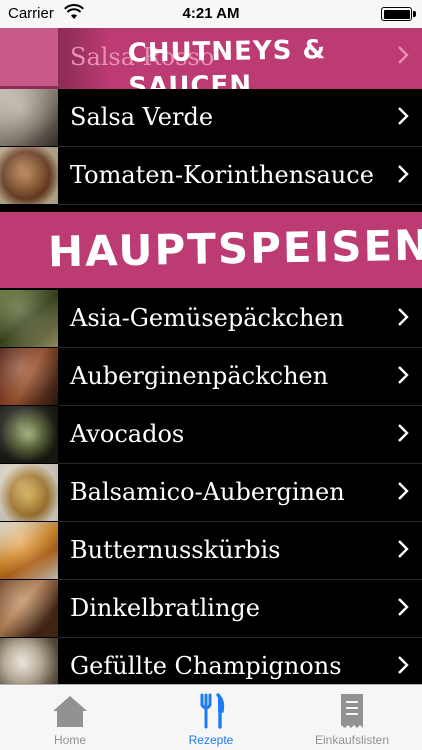 Image resolution: width=422 pixels, height=750 pixels. I want to click on tab-home: Home, so click(70, 717).